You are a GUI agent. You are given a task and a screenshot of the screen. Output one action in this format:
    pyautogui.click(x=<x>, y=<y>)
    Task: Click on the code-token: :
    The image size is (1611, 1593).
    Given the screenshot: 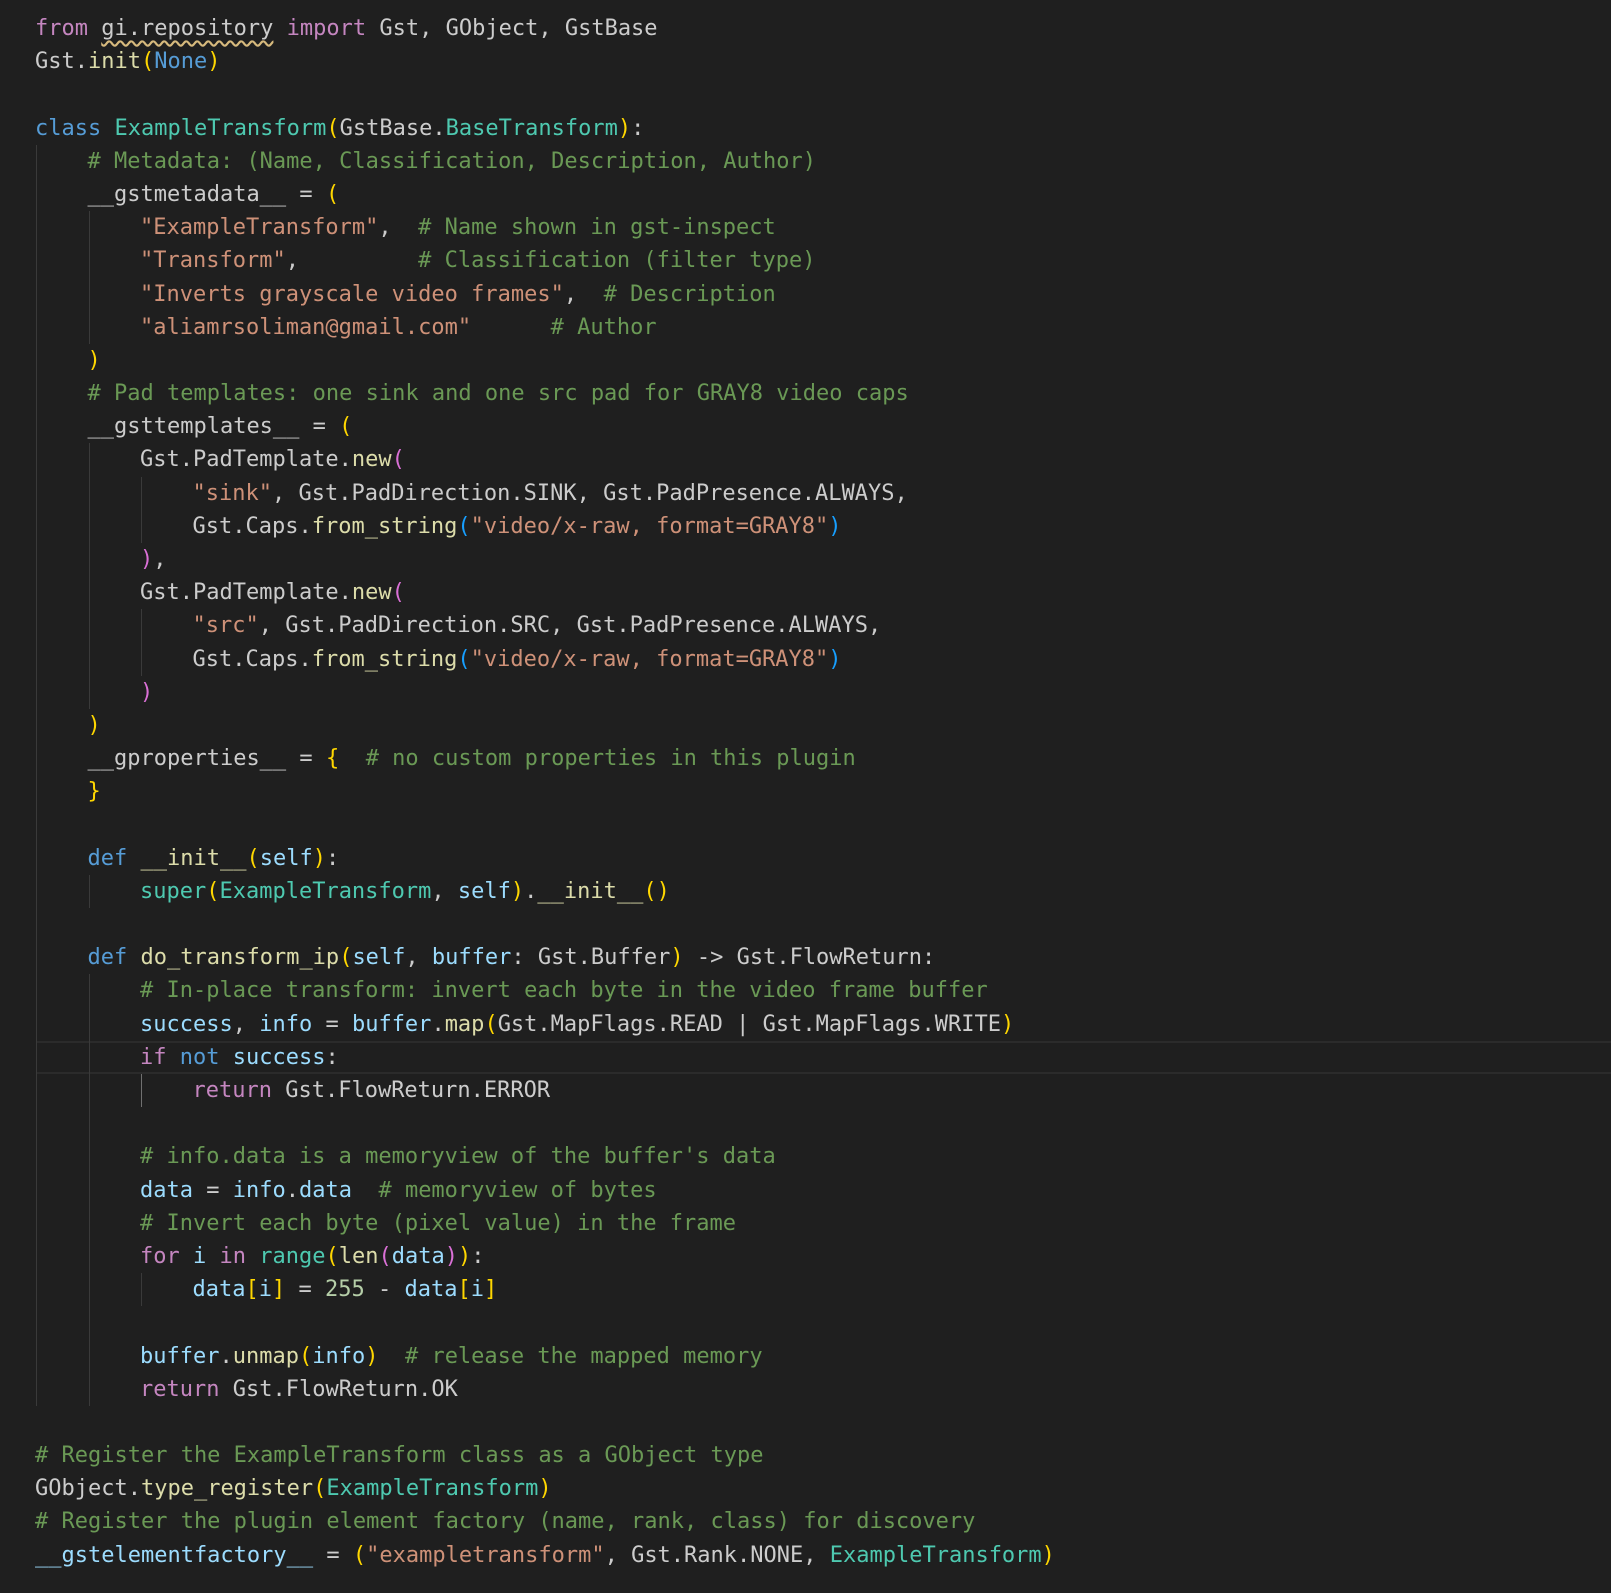 What is the action you would take?
    pyautogui.click(x=332, y=858)
    